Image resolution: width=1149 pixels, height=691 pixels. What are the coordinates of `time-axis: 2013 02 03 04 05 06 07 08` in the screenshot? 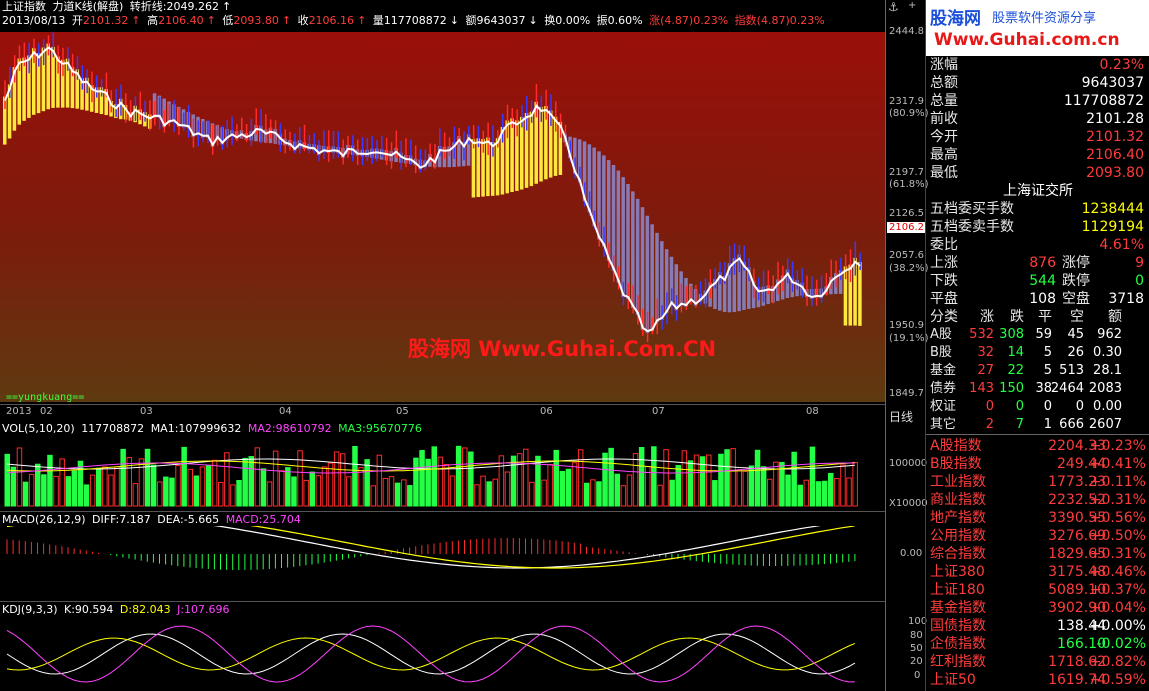 It's located at (442, 412).